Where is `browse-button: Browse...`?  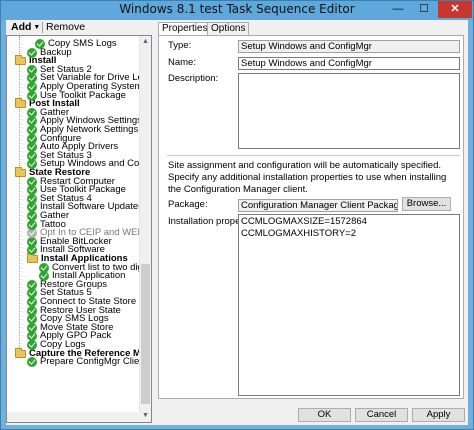 browse-button: Browse... is located at coordinates (426, 204).